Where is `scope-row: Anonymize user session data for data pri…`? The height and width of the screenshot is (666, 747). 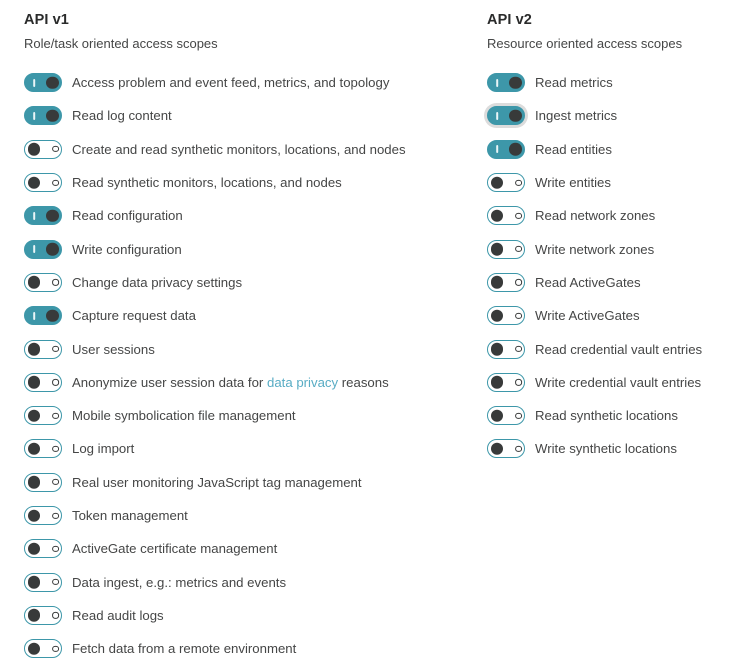
scope-row: Anonymize user session data for data pri… is located at coordinates (249, 382).